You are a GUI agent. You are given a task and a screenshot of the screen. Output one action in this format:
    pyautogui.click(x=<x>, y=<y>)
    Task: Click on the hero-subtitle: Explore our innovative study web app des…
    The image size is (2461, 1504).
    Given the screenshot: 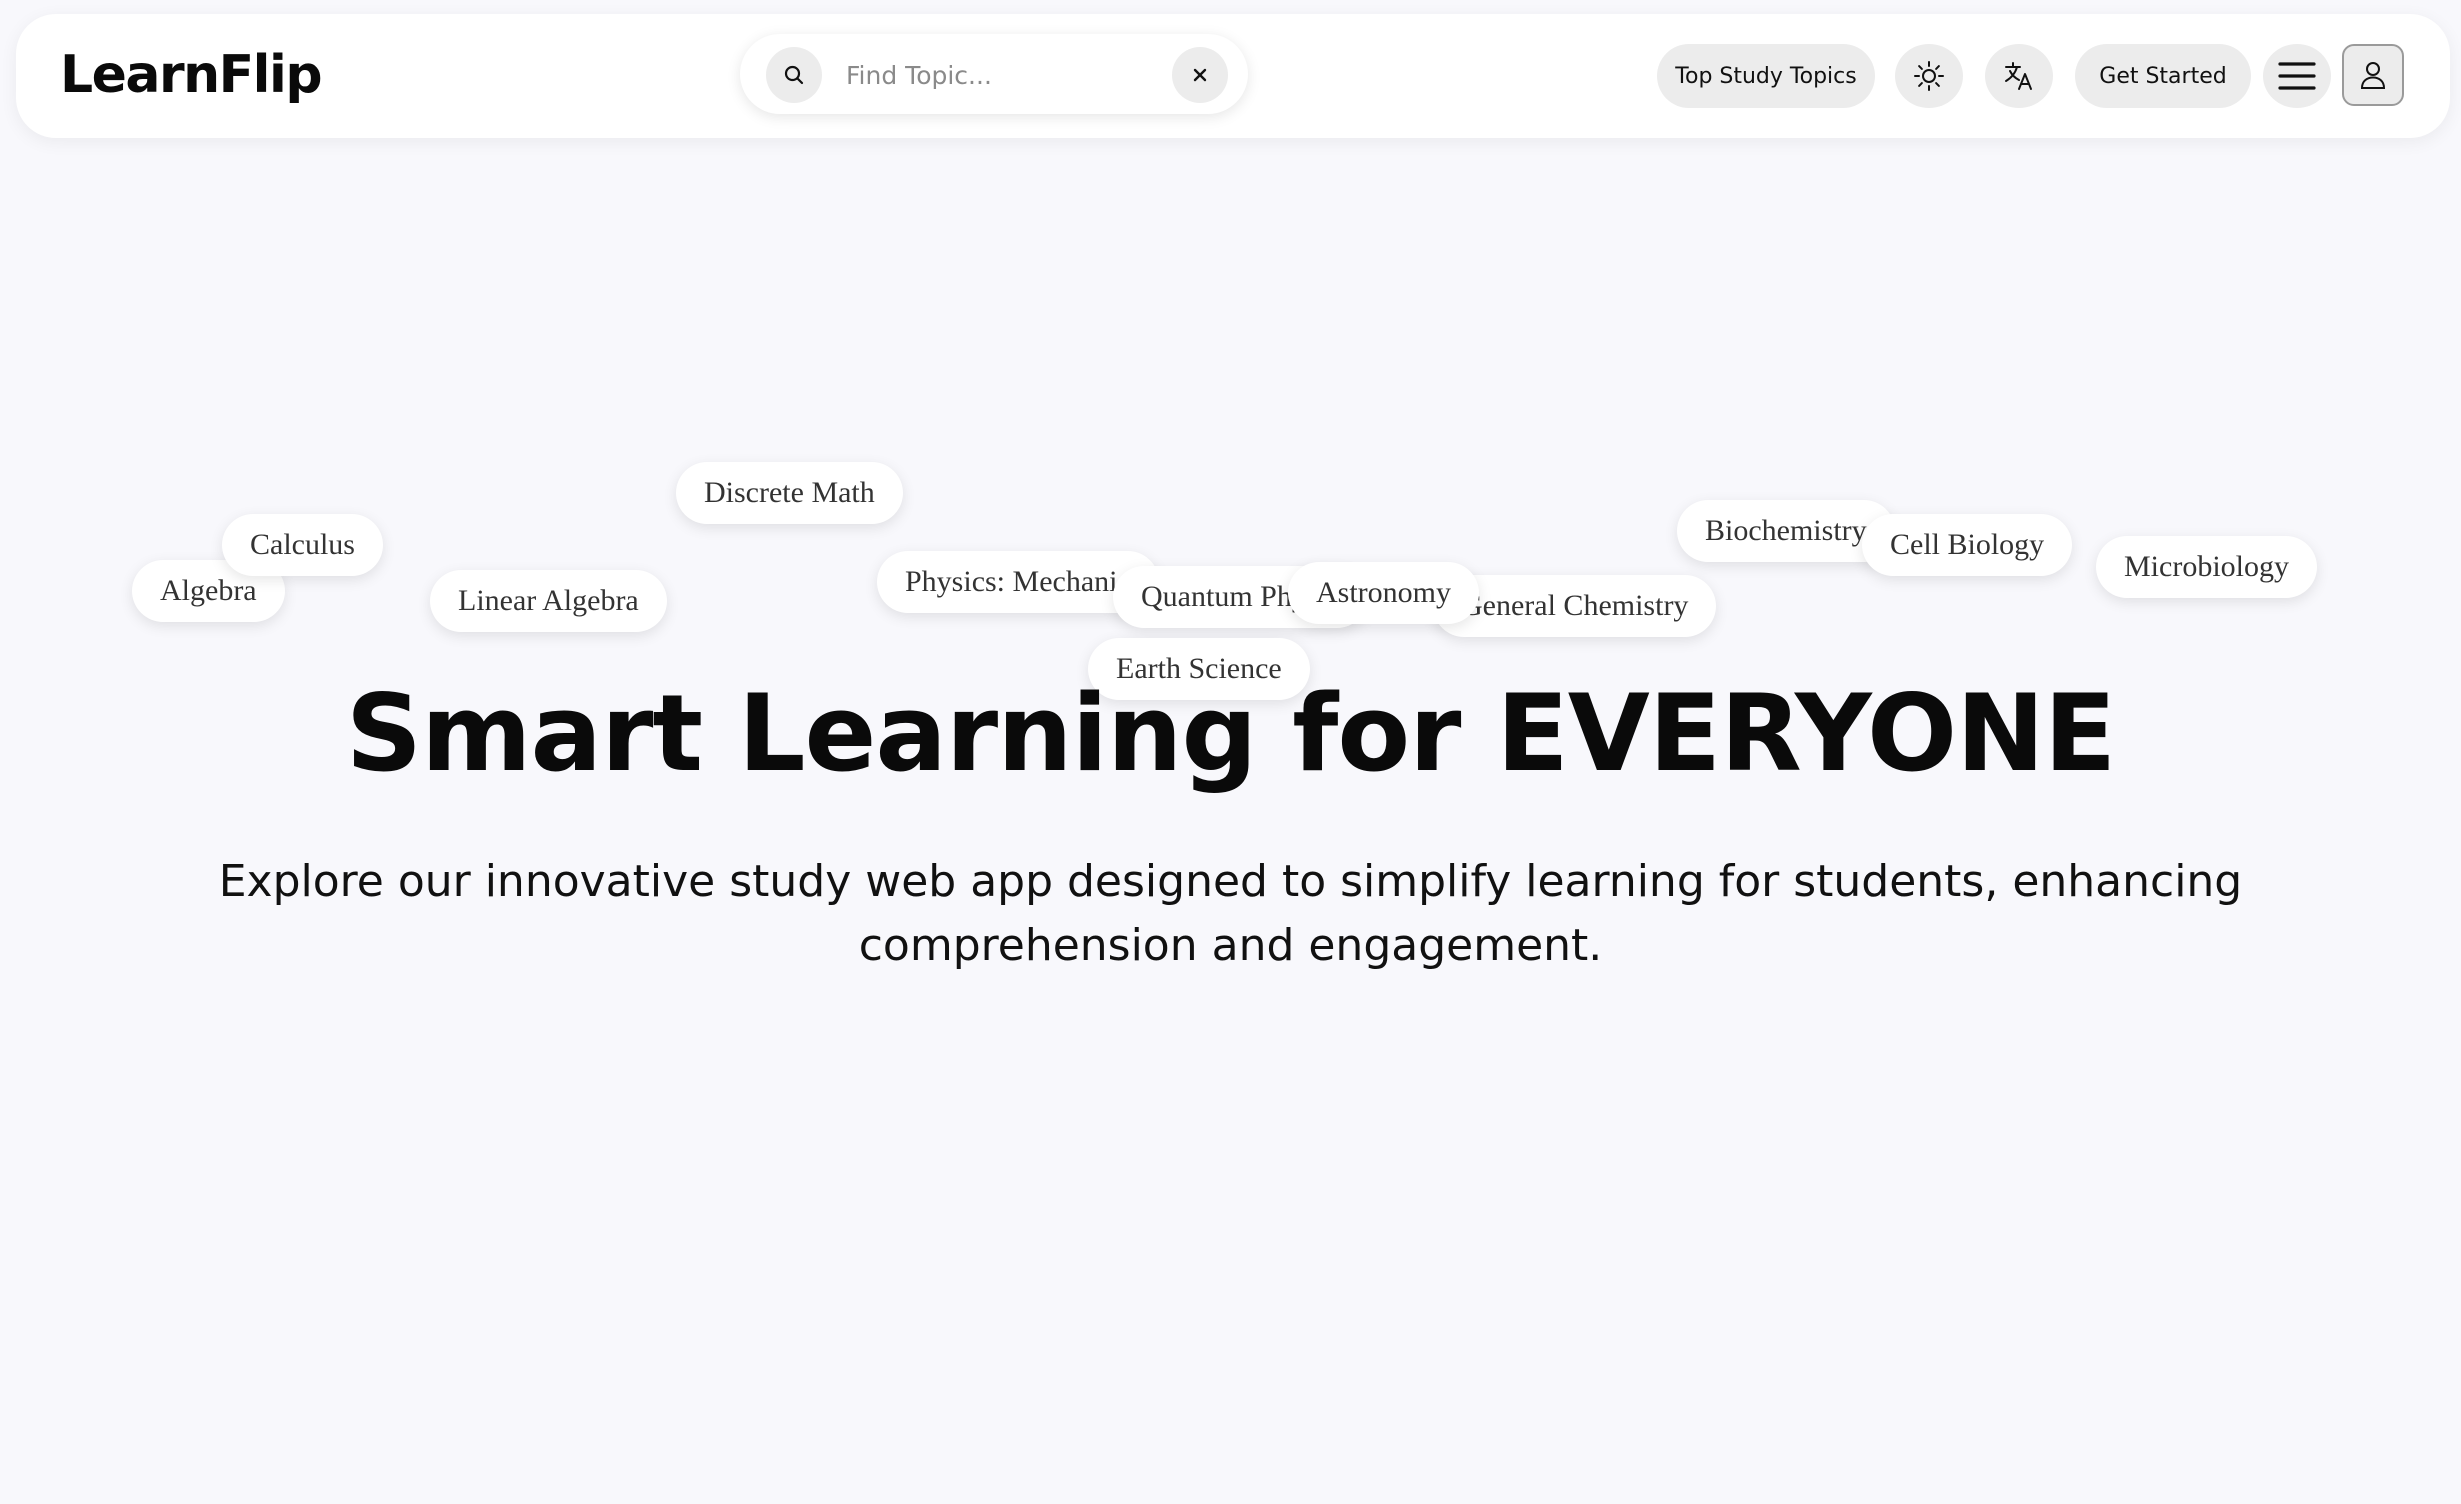 What is the action you would take?
    pyautogui.click(x=1230, y=913)
    